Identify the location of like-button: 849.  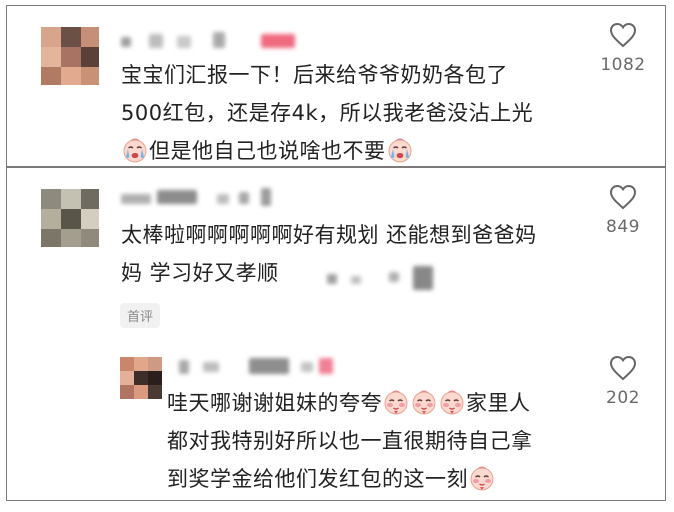
(623, 210).